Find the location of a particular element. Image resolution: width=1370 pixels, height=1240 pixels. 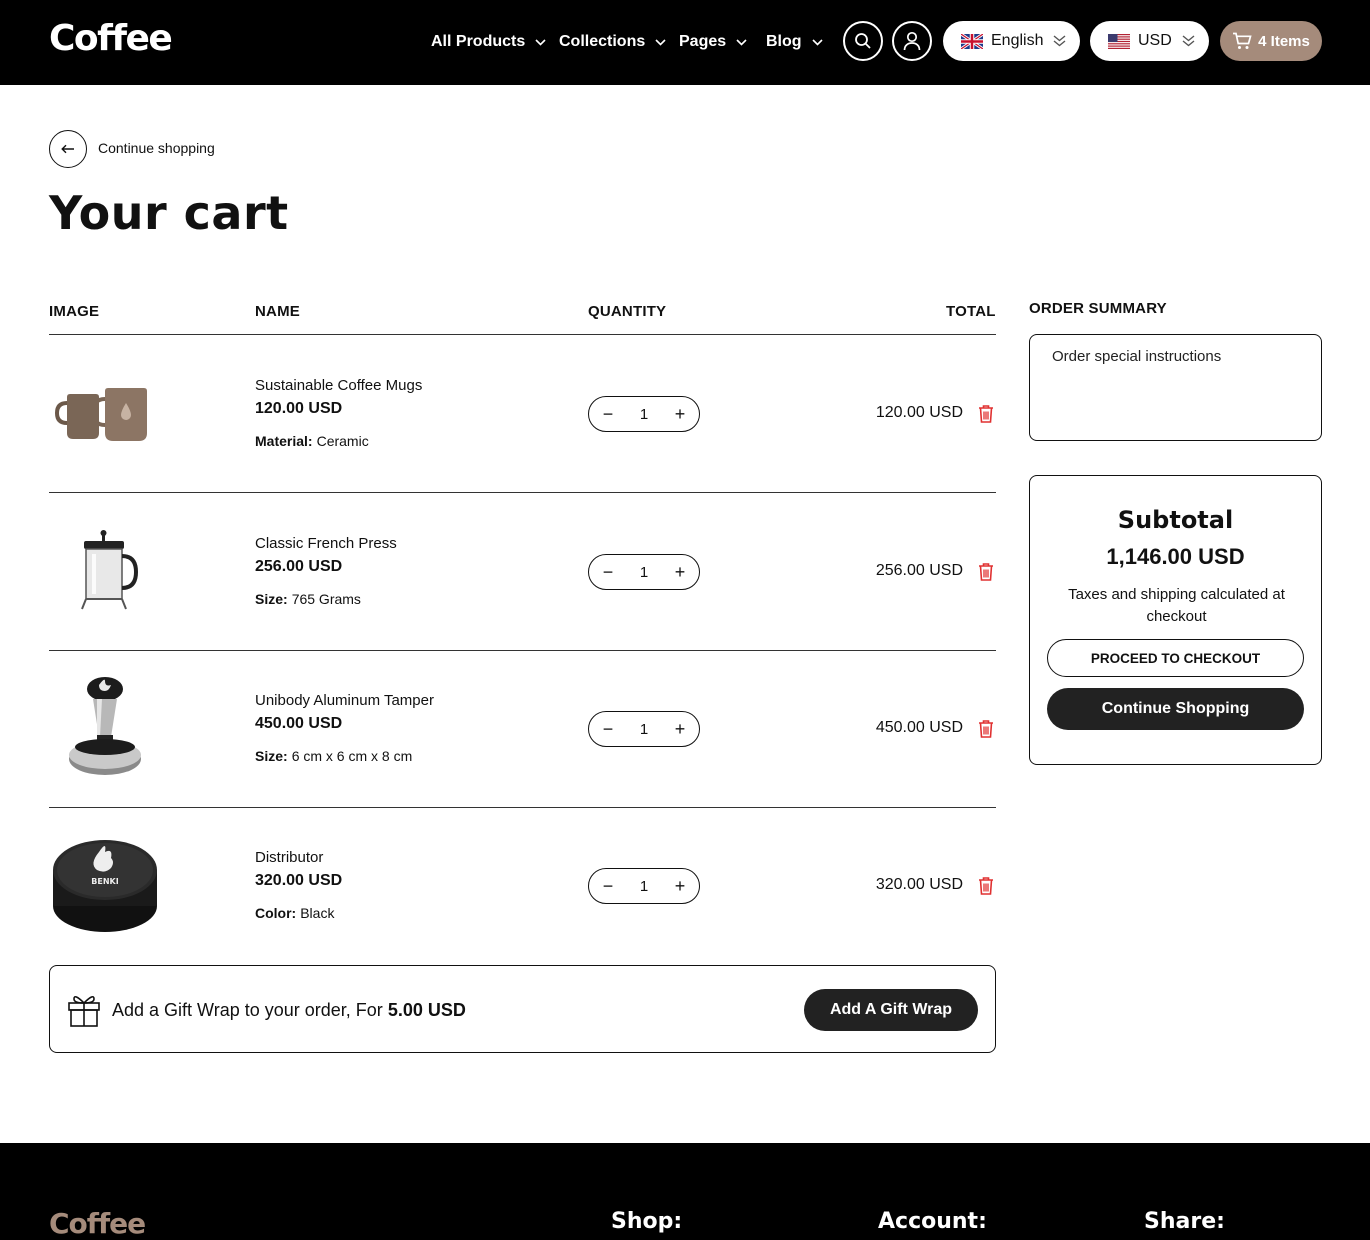

item-price: 256.00 USD is located at coordinates (299, 566).